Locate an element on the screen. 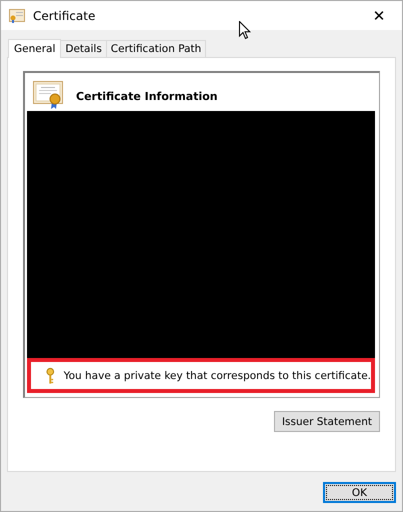  window-title: Certificate is located at coordinates (64, 15).